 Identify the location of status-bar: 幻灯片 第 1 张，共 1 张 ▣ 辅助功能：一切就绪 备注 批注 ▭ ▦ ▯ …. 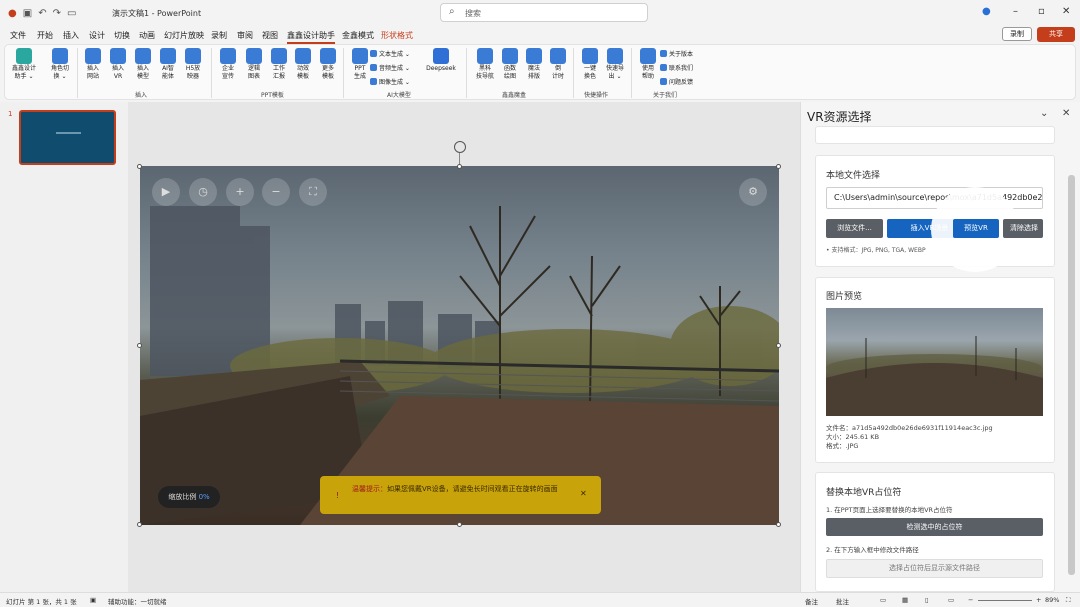
(540, 599).